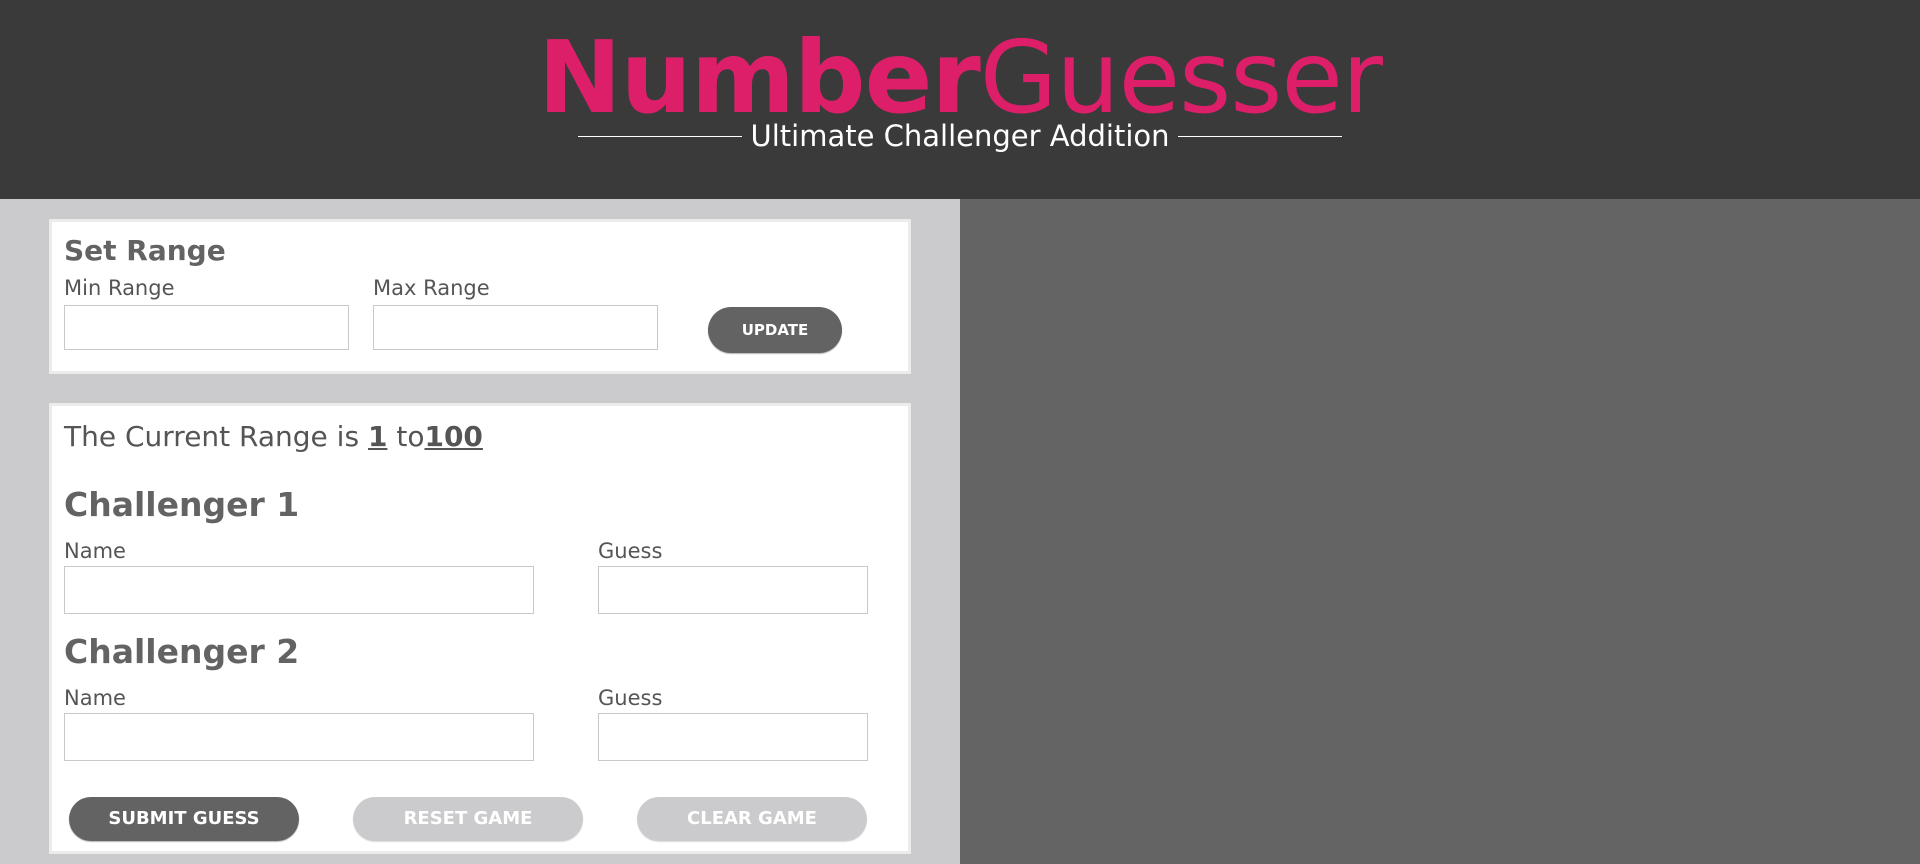  Describe the element at coordinates (431, 288) in the screenshot. I see `max-range-label: Max Range` at that location.